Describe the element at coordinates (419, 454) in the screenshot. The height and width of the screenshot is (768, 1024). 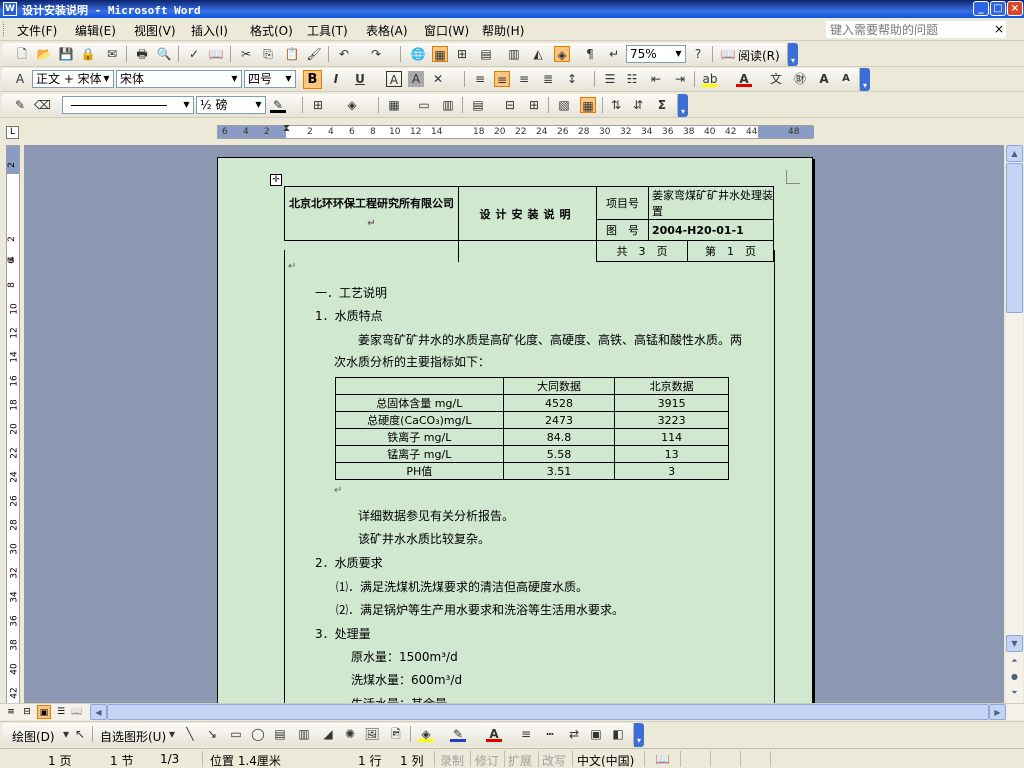
I see `table-cell: 锰离子 mg/L` at that location.